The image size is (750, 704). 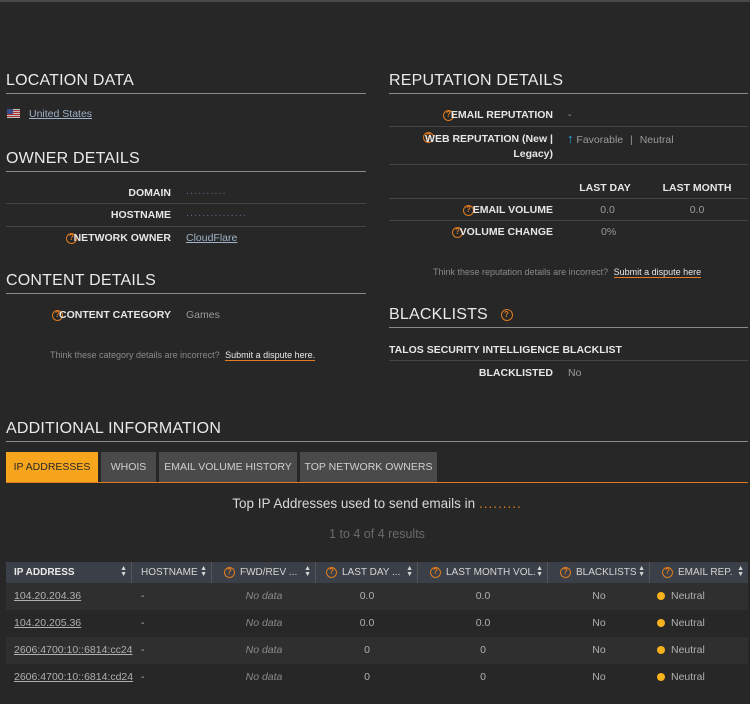 What do you see at coordinates (228, 467) in the screenshot?
I see `tab-email-volume-history: EMAIL VOLUME HISTORY` at bounding box center [228, 467].